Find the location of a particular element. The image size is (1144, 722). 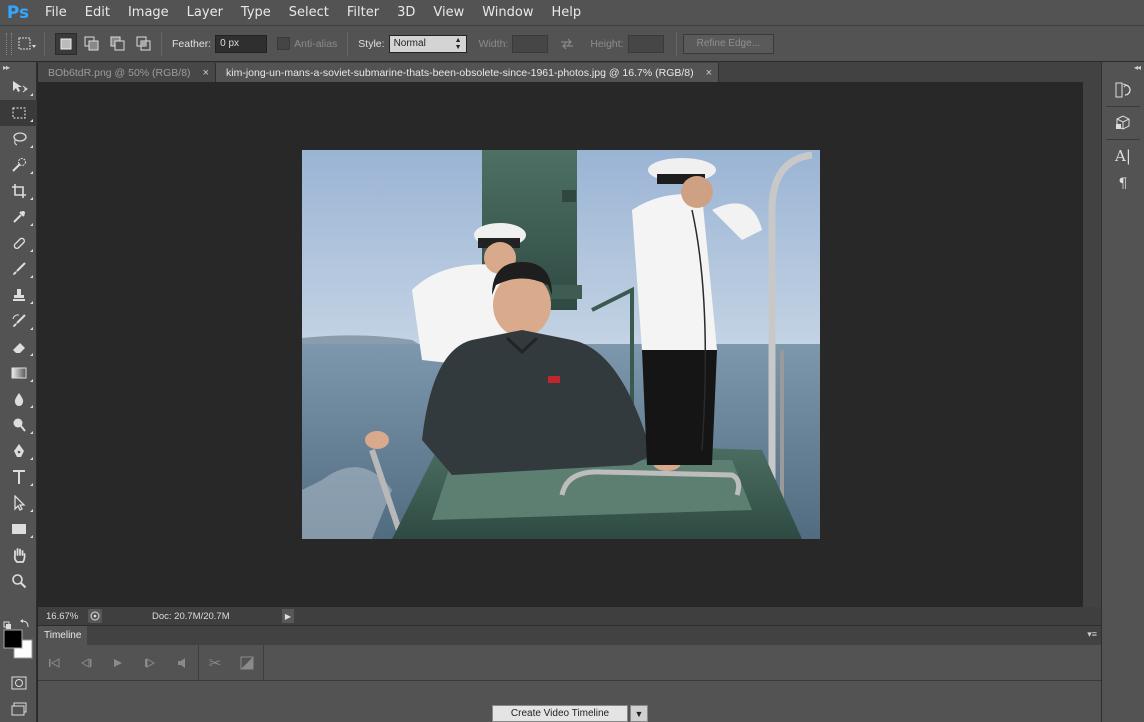

lasso-tool-icon is located at coordinates (18, 139).